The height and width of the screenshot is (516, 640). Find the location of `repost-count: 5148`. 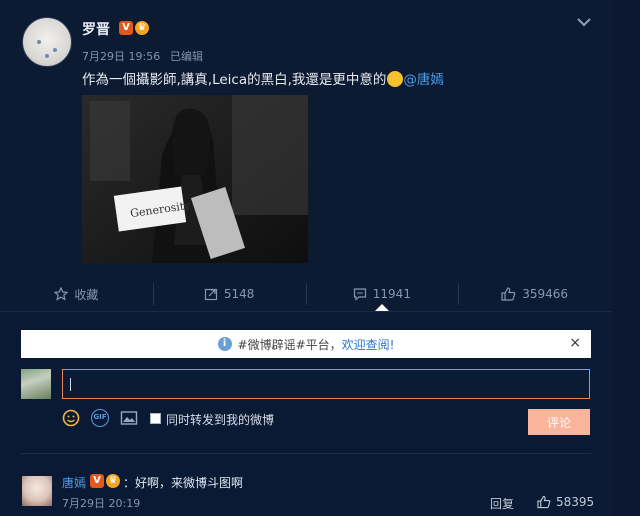

repost-count: 5148 is located at coordinates (239, 294).